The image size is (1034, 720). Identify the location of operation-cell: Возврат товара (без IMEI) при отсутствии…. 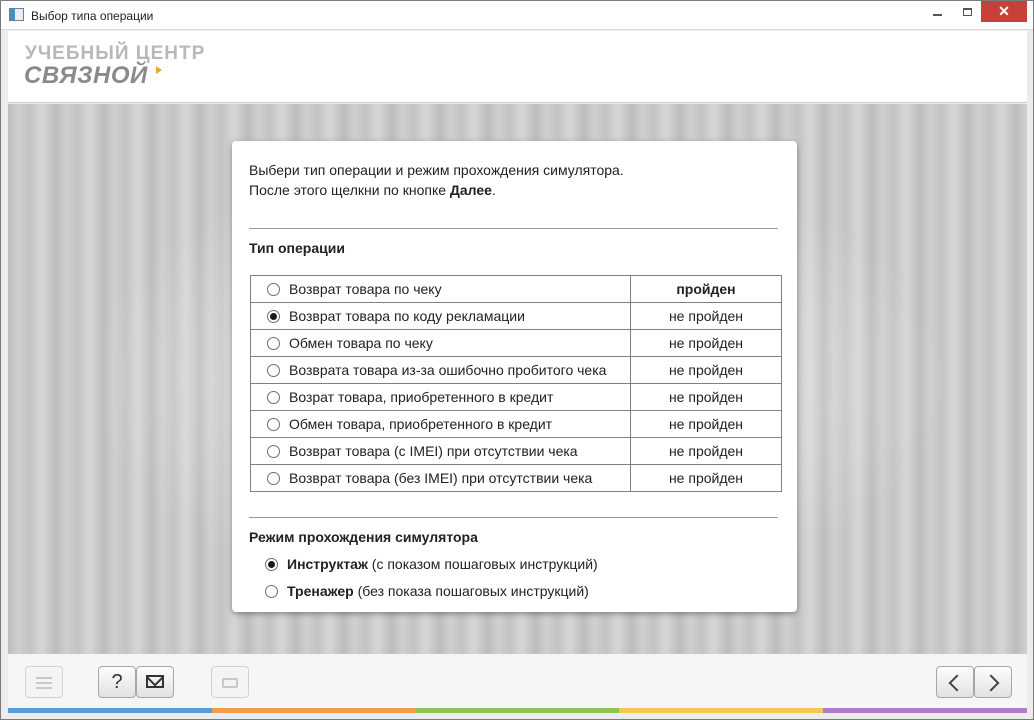
(440, 478).